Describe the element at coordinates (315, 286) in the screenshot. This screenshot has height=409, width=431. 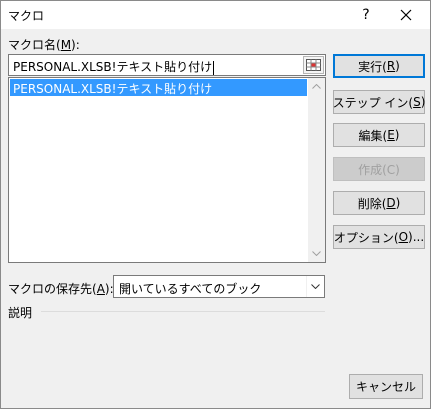
I see `chevron-down-icon` at that location.